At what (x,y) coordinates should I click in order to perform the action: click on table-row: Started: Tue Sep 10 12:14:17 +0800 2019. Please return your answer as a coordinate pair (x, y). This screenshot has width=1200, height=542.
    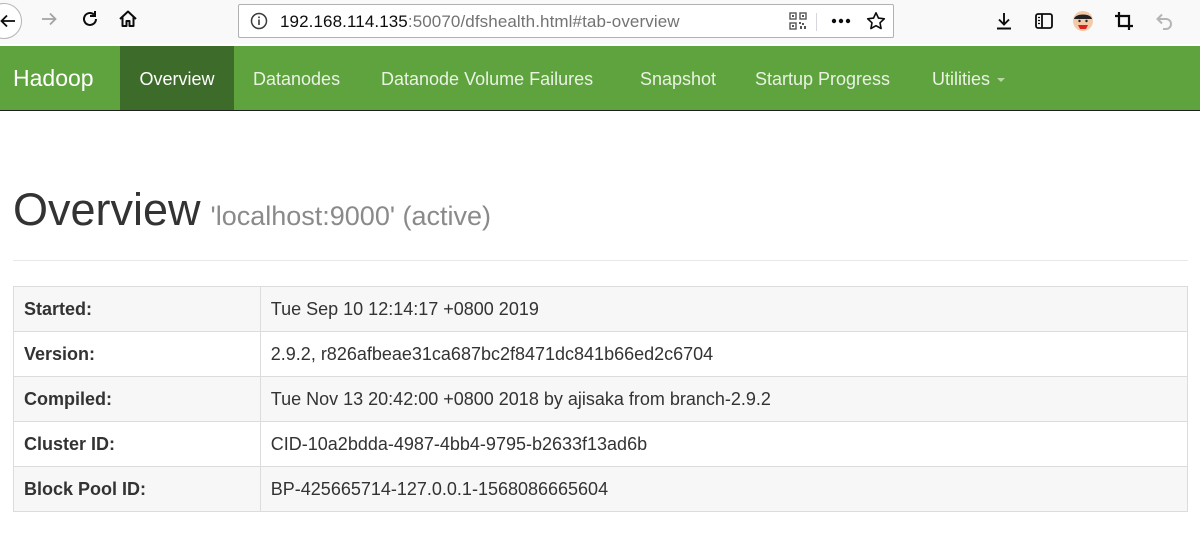
    Looking at the image, I should click on (601, 309).